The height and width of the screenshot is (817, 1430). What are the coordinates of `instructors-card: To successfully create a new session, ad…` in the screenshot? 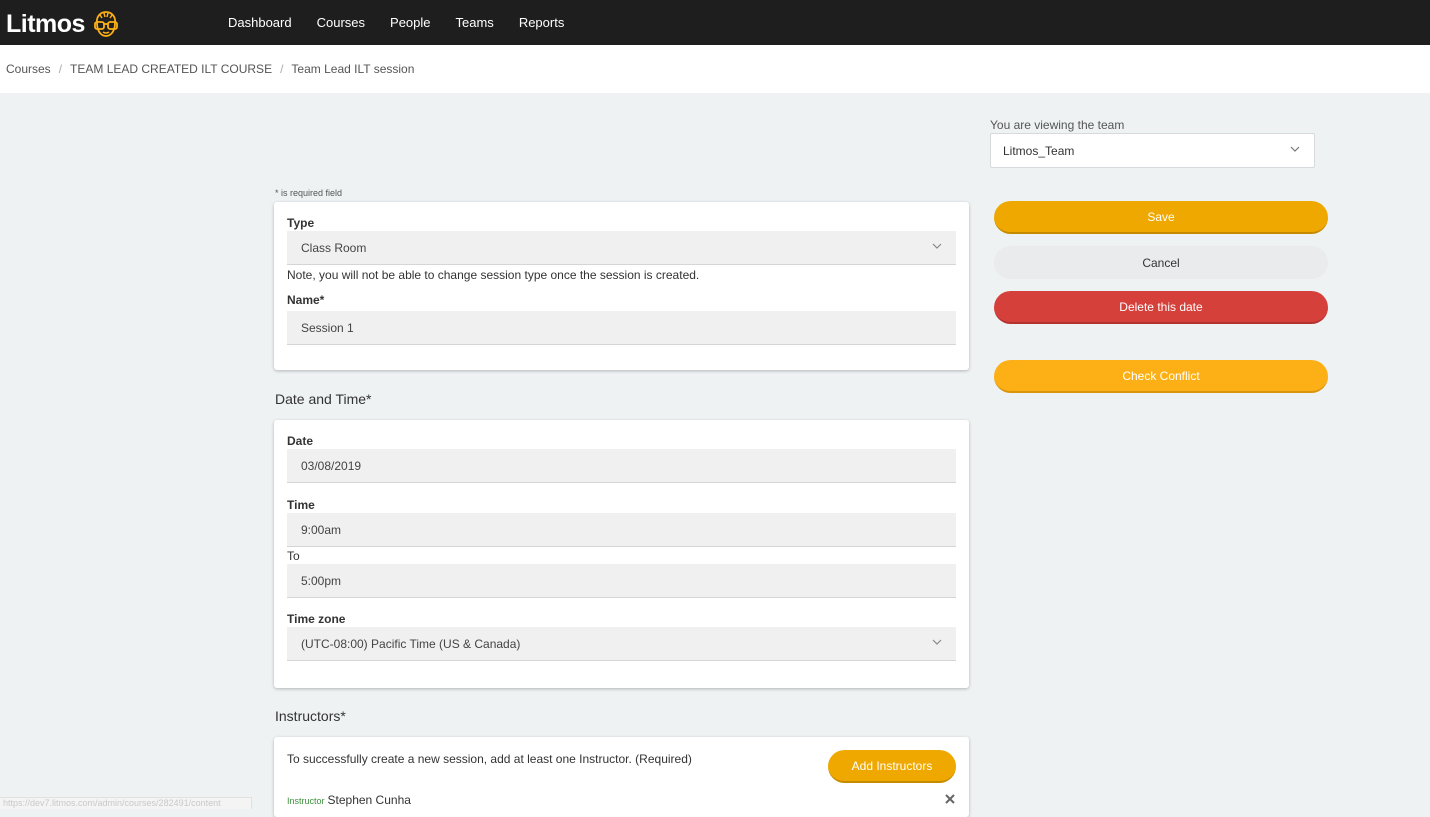 It's located at (621, 777).